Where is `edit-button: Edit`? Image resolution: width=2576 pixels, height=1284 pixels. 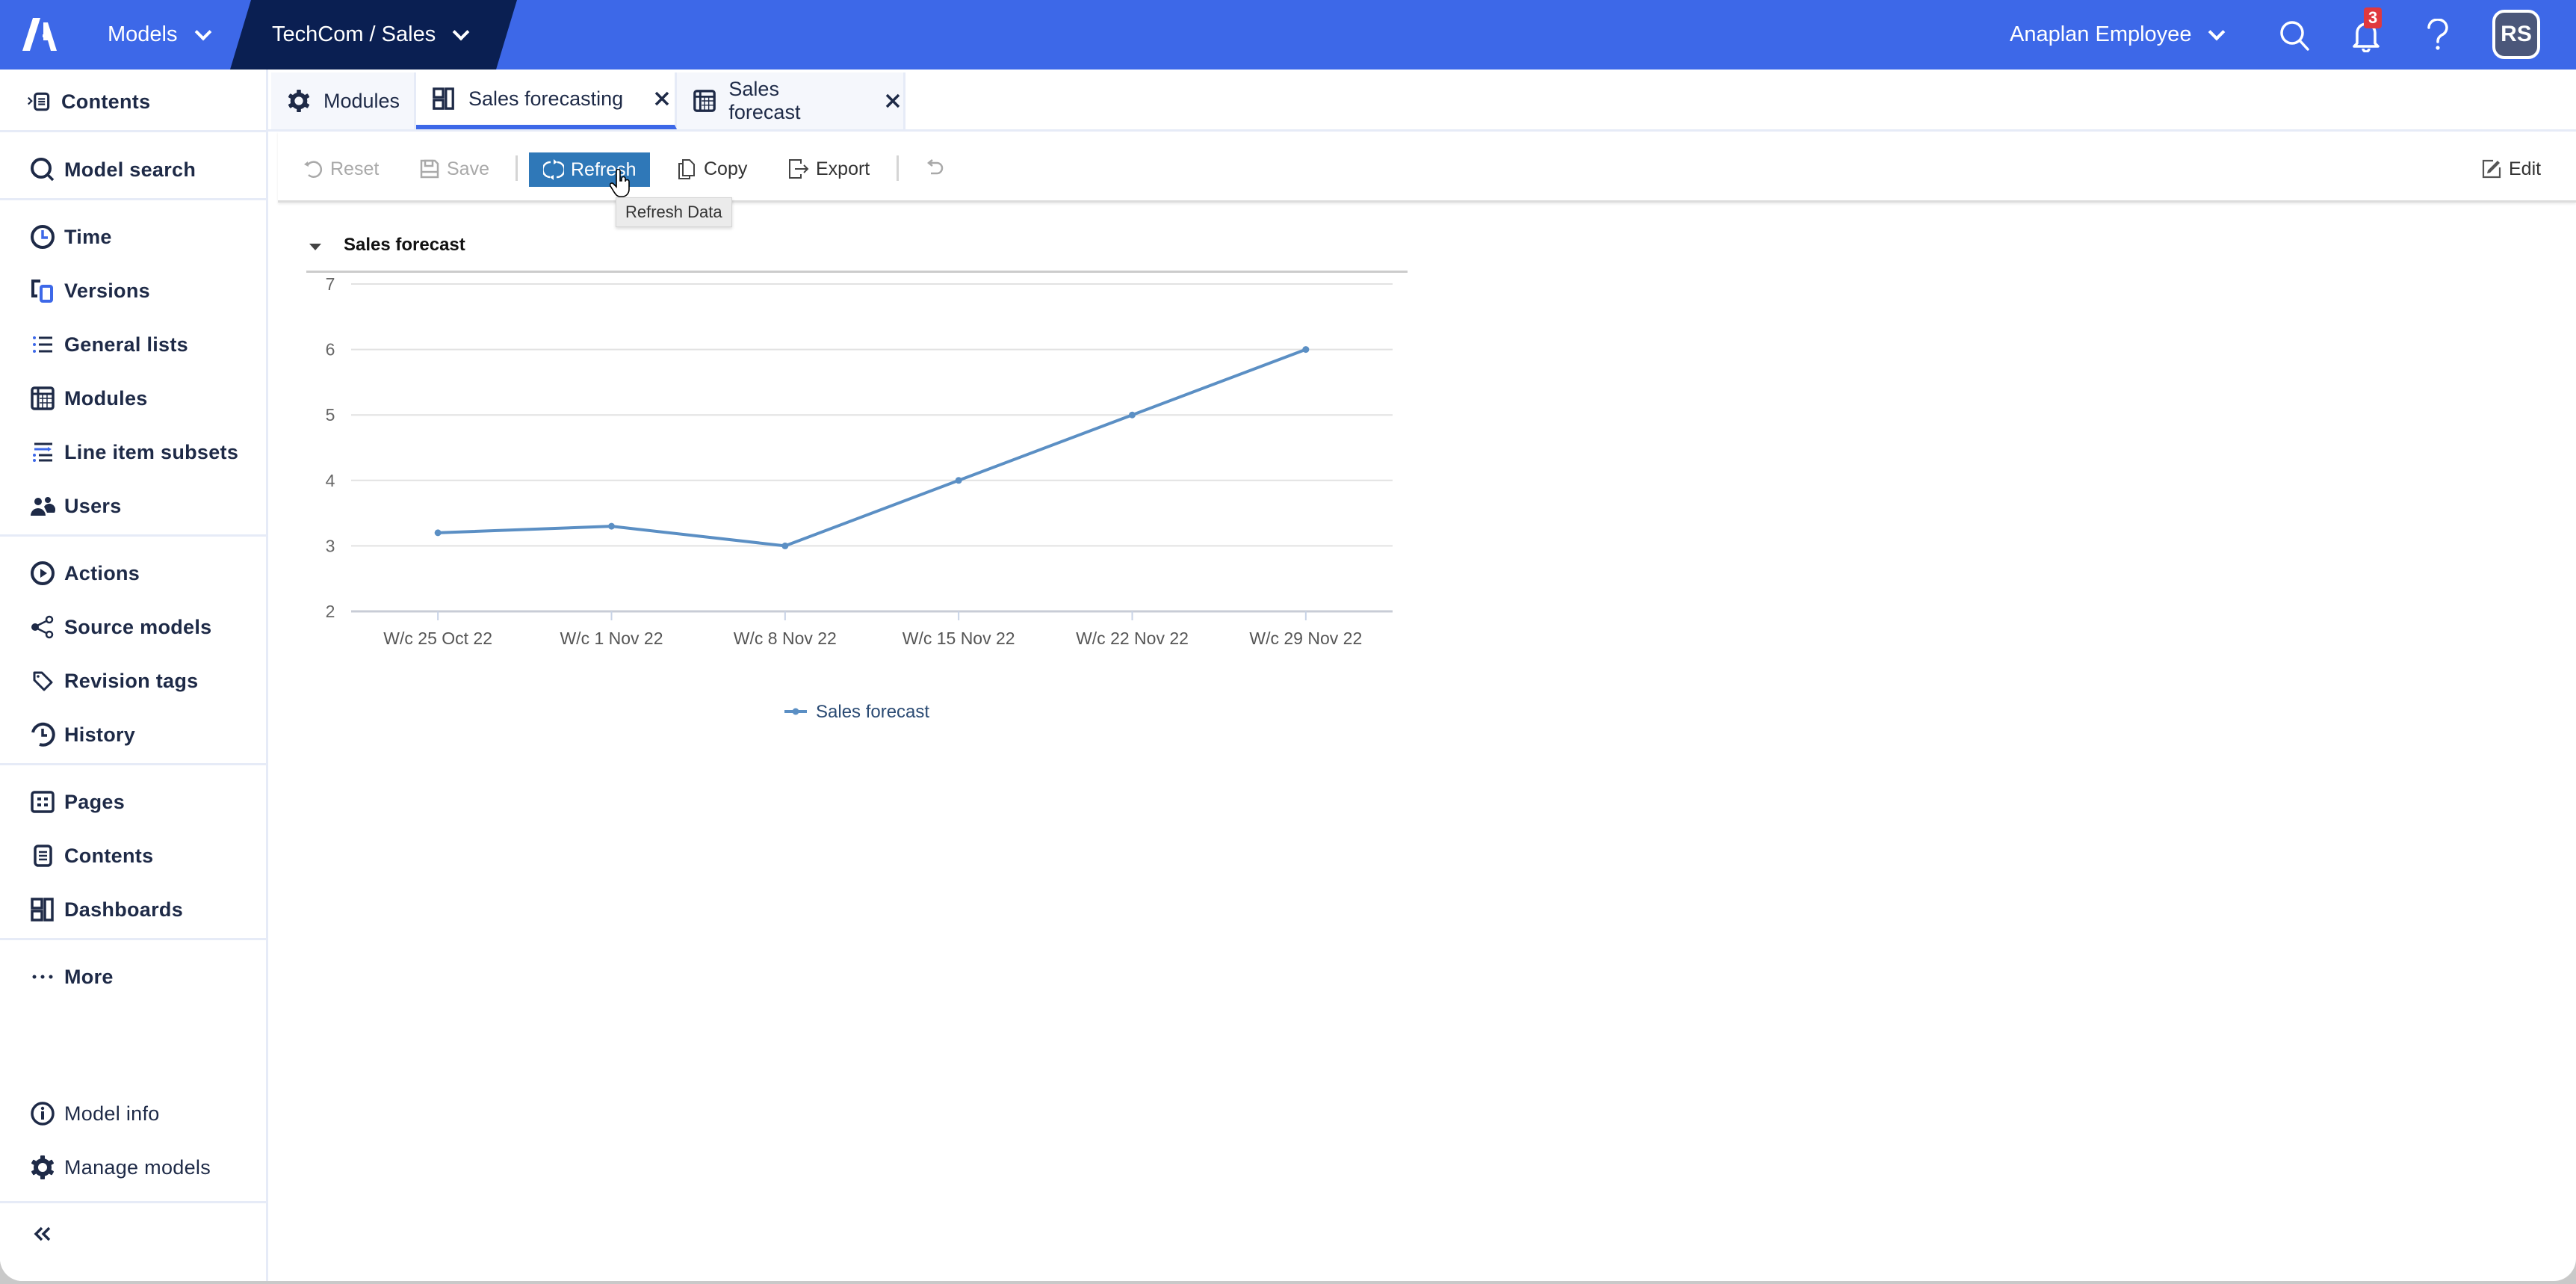
edit-button: Edit is located at coordinates (2510, 169).